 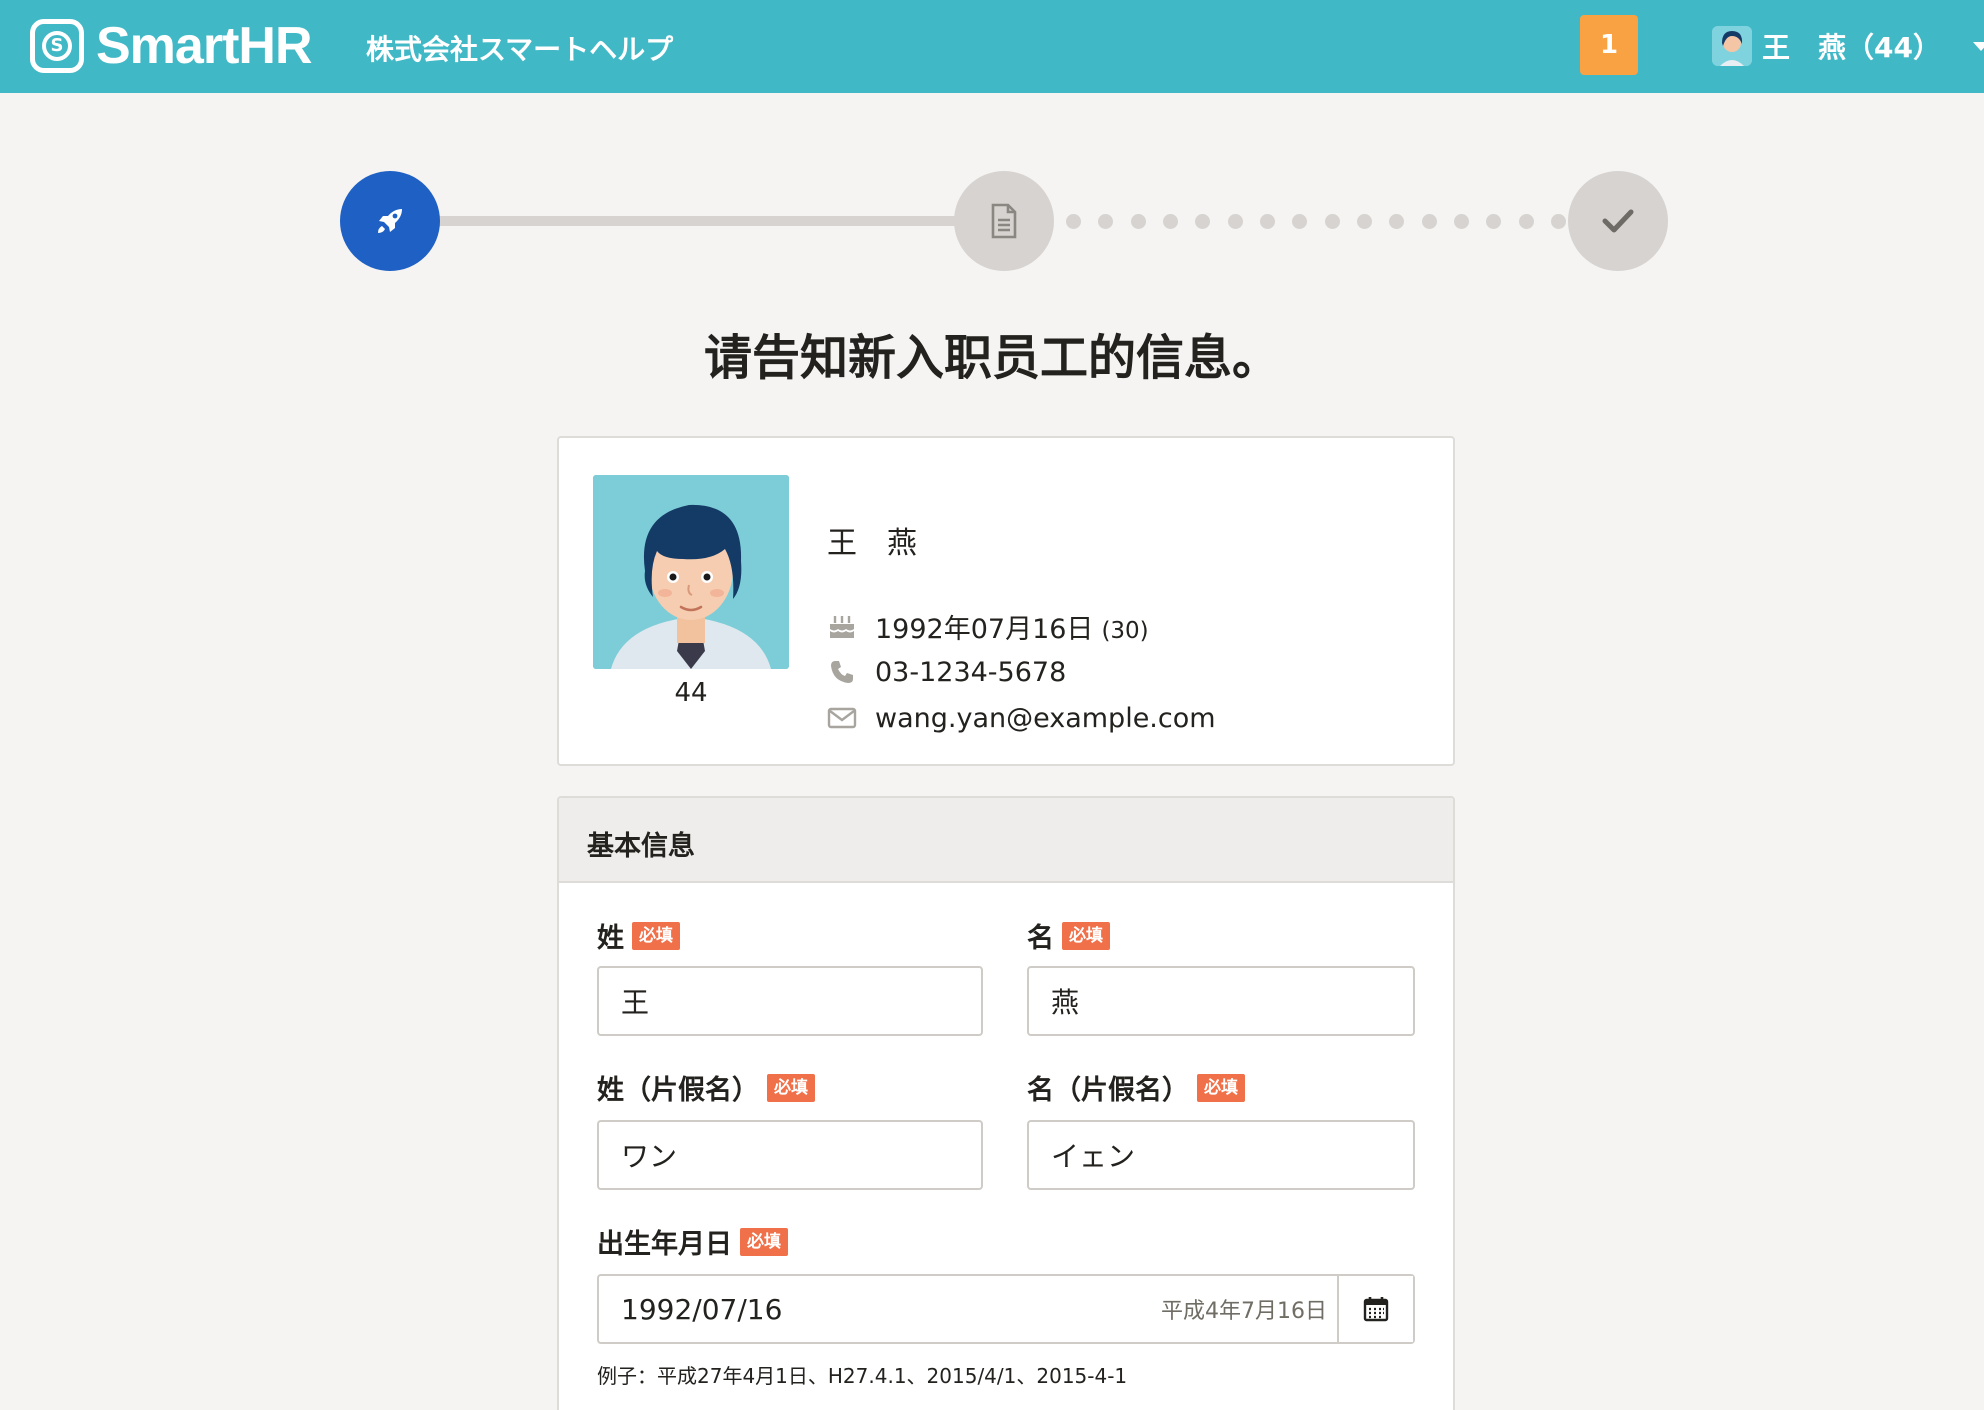 What do you see at coordinates (842, 626) in the screenshot?
I see `cake-icon` at bounding box center [842, 626].